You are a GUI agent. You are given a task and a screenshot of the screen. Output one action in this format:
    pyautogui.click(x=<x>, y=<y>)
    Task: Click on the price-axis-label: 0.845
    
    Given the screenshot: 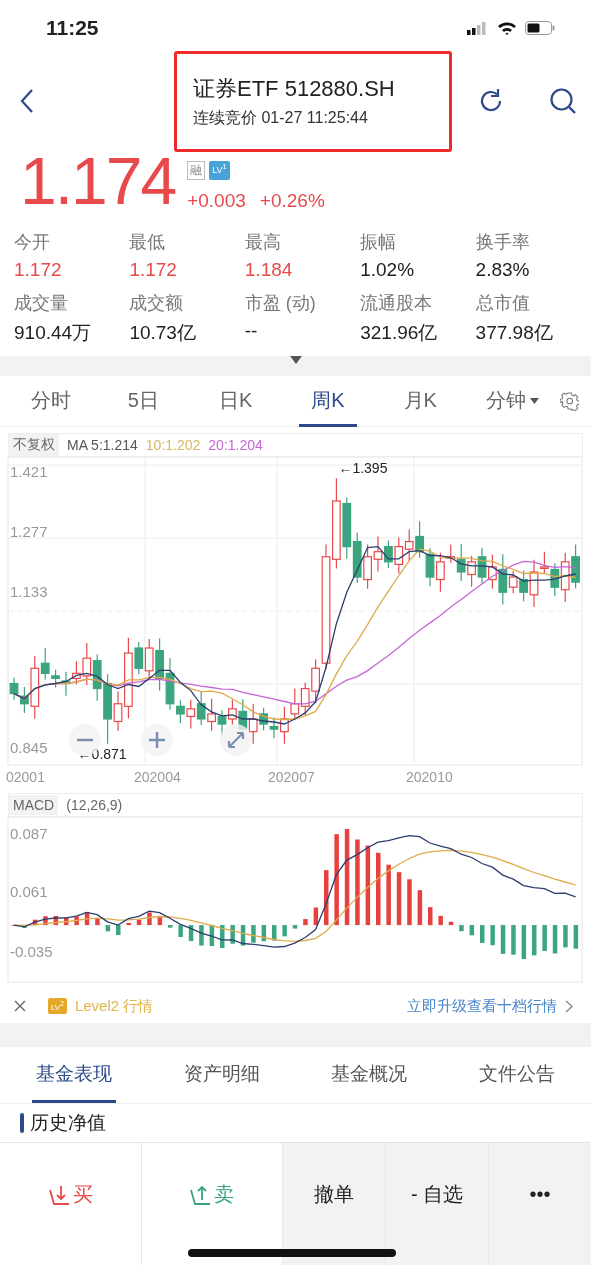 What is the action you would take?
    pyautogui.click(x=29, y=747)
    